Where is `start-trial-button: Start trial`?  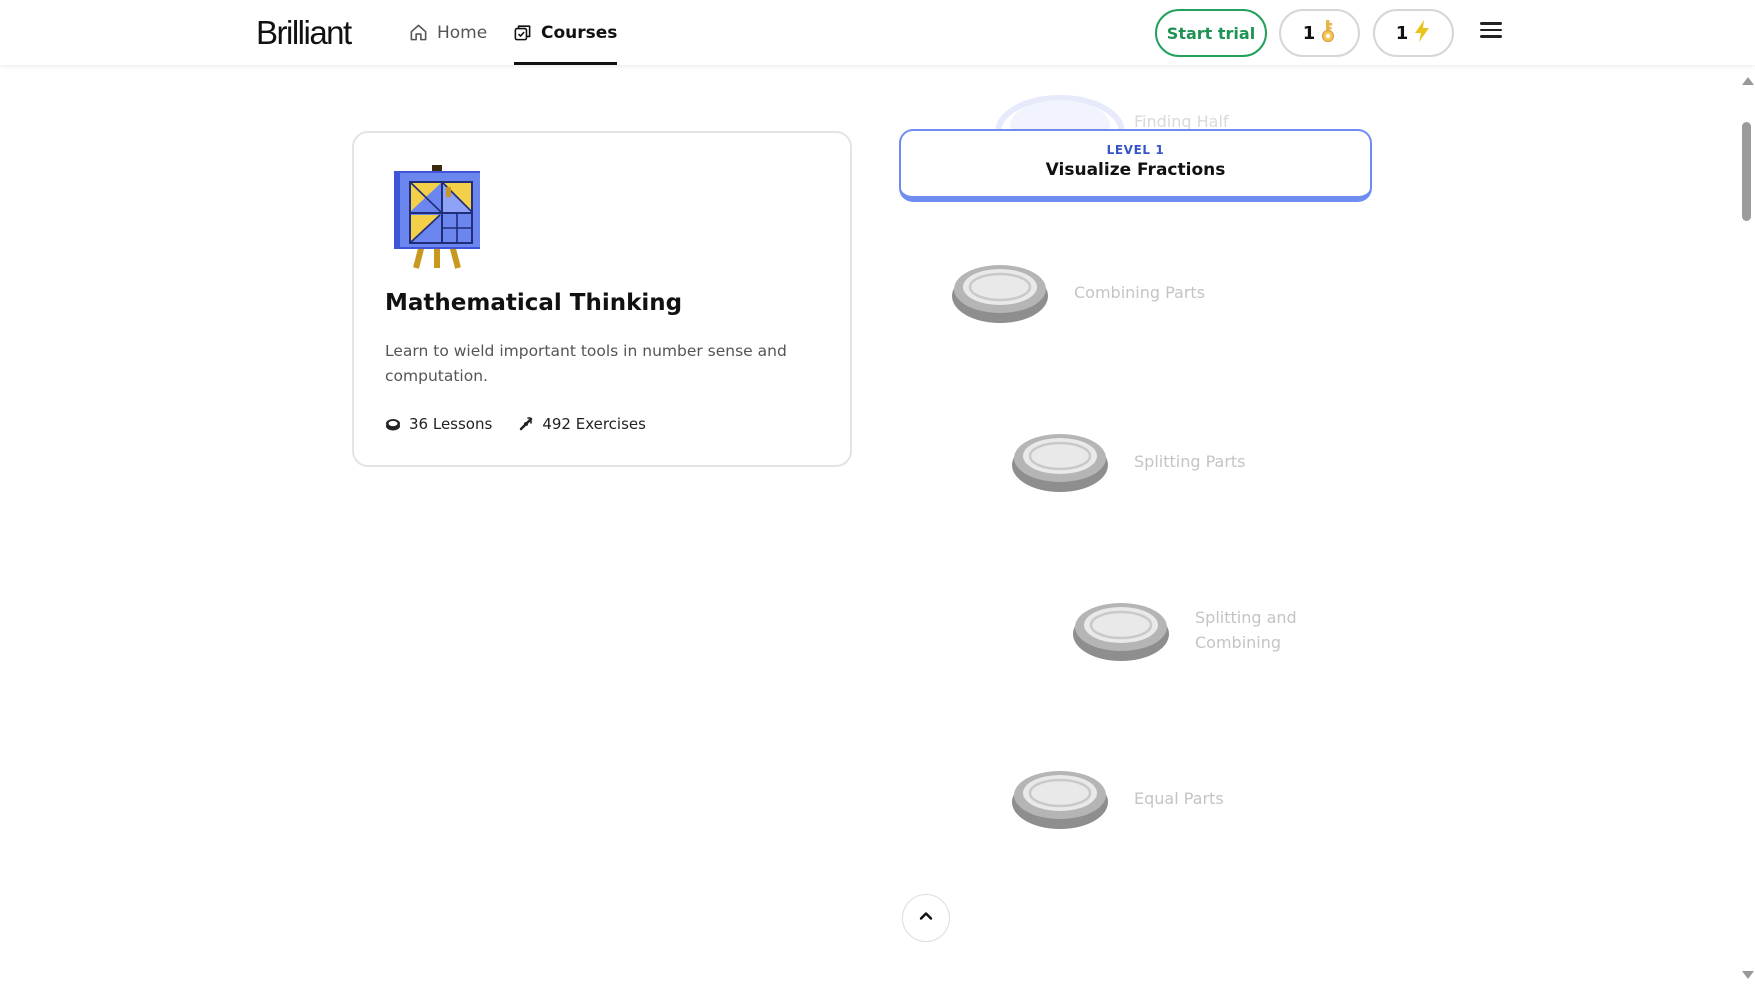 start-trial-button: Start trial is located at coordinates (1211, 33).